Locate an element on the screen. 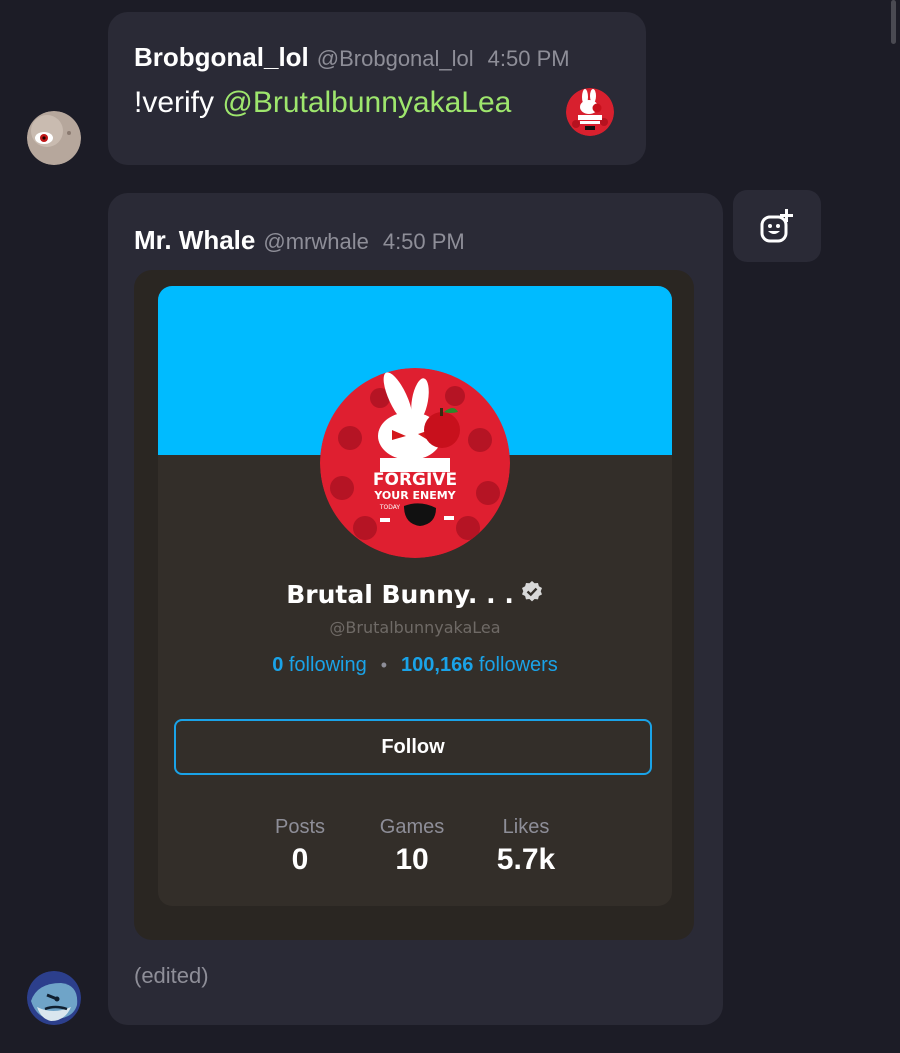 This screenshot has width=900, height=1053. following-link: 0 following is located at coordinates (319, 665).